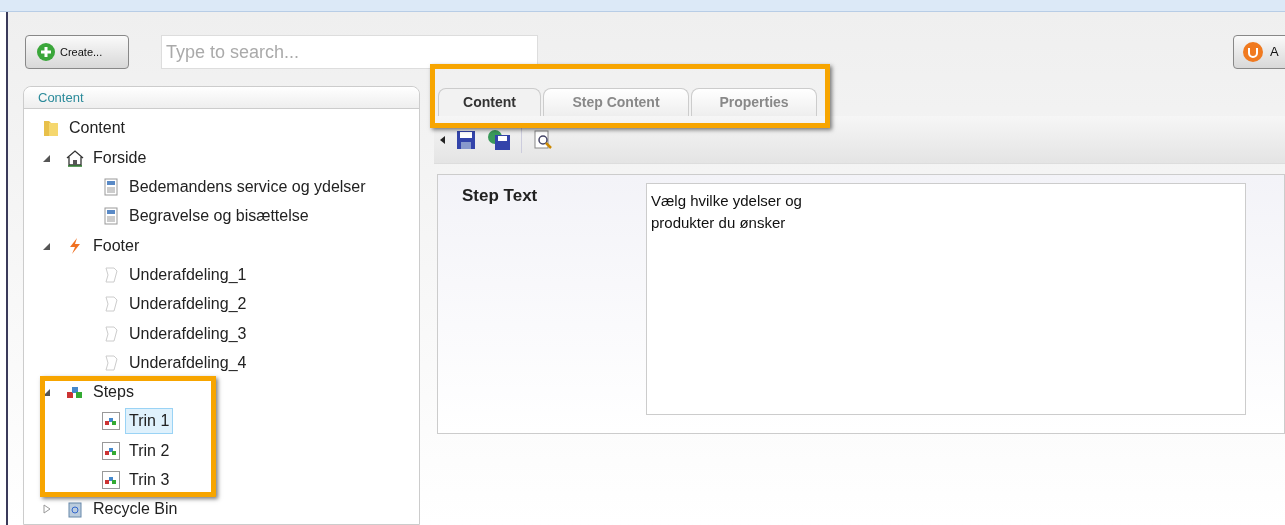 The width and height of the screenshot is (1285, 525). I want to click on save-and-publish-icon, so click(499, 139).